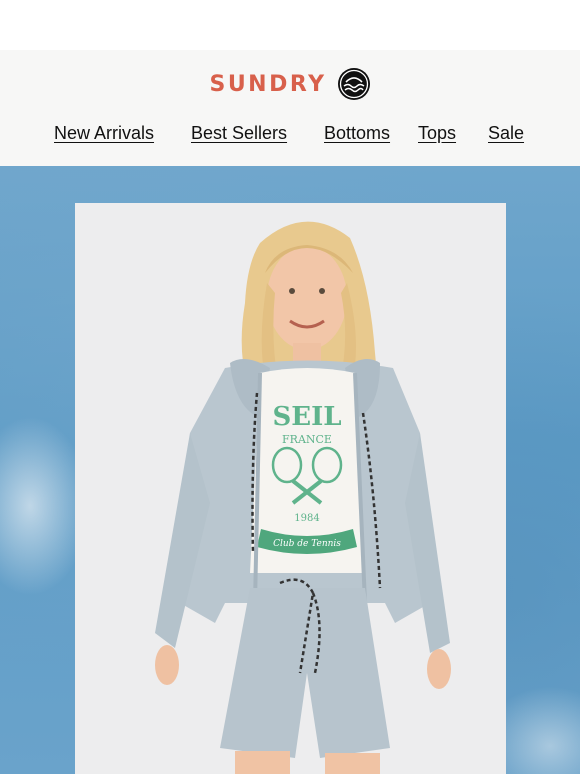 This screenshot has width=580, height=774. What do you see at coordinates (306, 417) in the screenshot?
I see `tee-print-title: SEIL` at bounding box center [306, 417].